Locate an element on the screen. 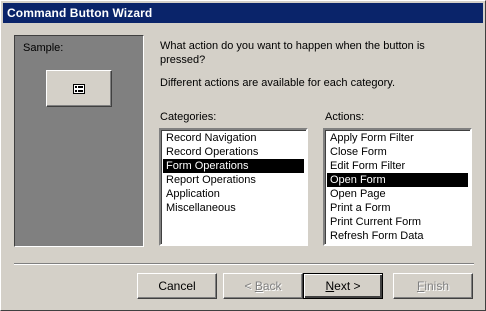 Image resolution: width=486 pixels, height=311 pixels. action-item: Apply Form Filter is located at coordinates (397, 138).